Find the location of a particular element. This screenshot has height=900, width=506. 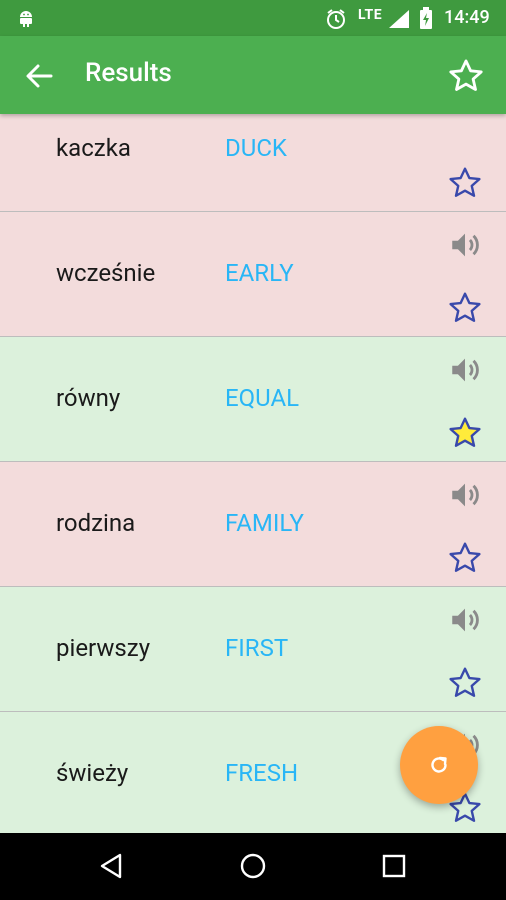

result-row: wcześnie EARLY is located at coordinates (253, 274).